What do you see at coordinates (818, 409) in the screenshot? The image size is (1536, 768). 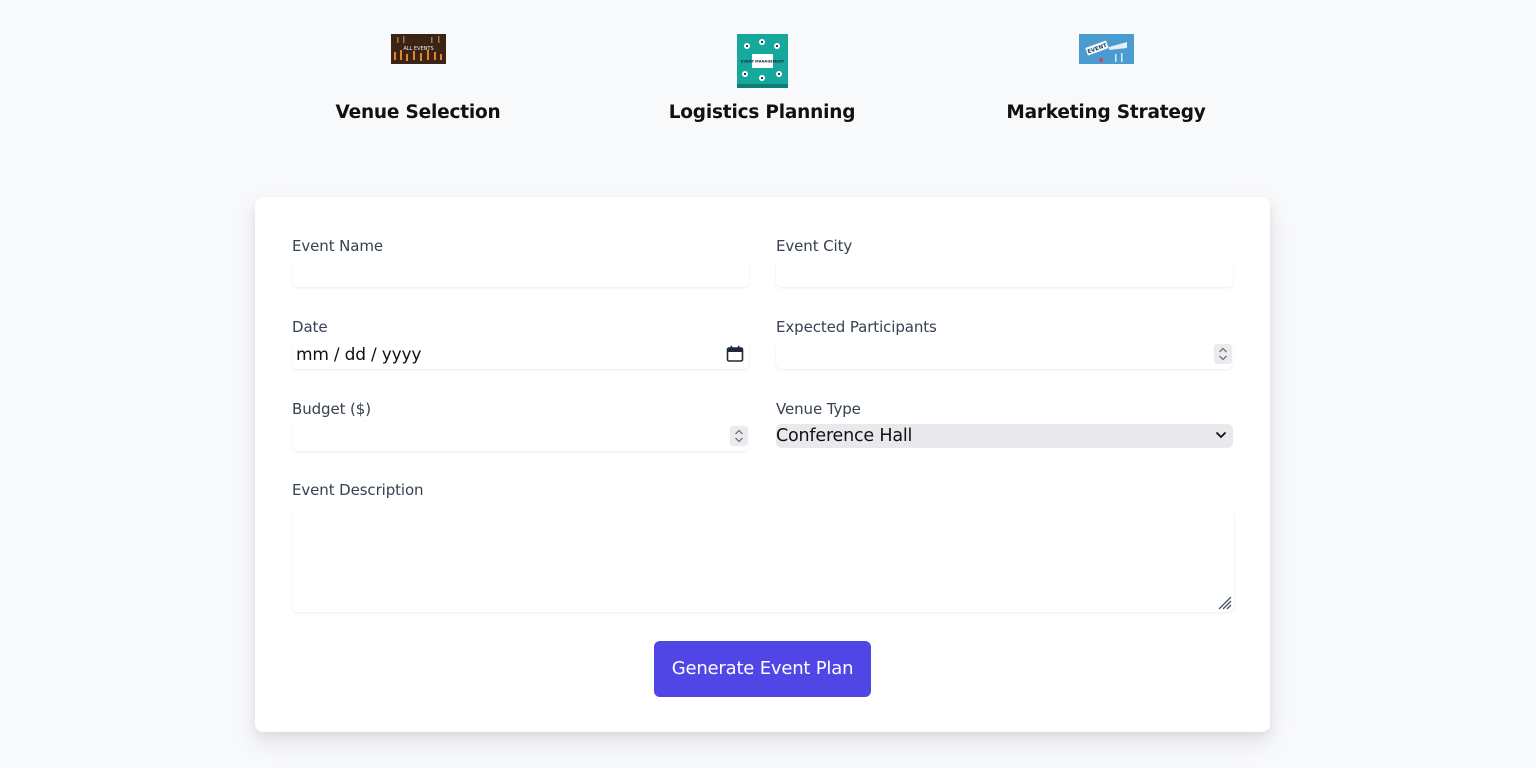 I see `venue-type-label: Venue Type` at bounding box center [818, 409].